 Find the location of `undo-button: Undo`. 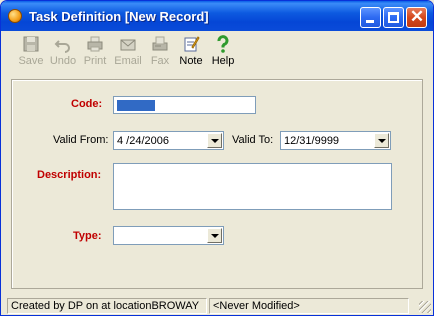

undo-button: Undo is located at coordinates (63, 53).